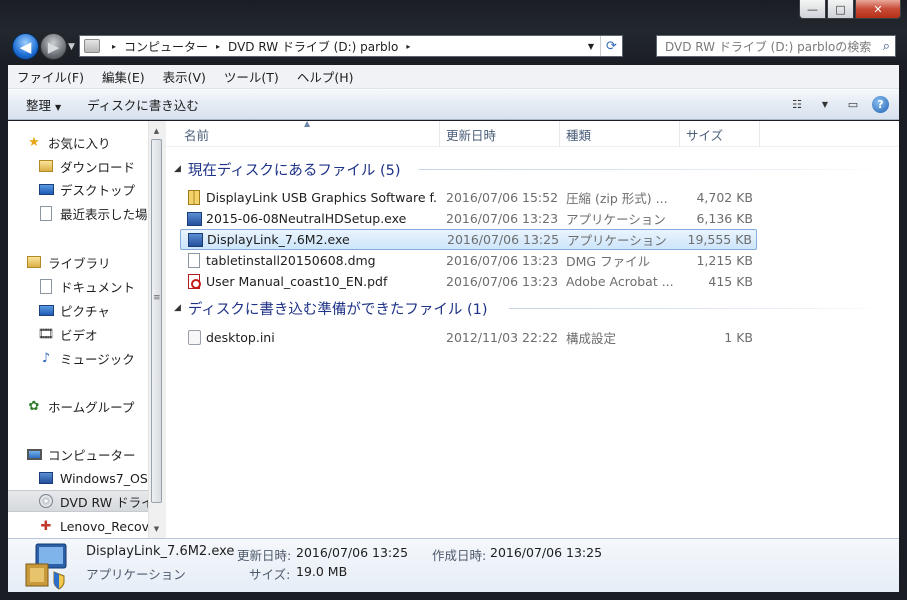  I want to click on refresh-icon: ⟳, so click(611, 46).